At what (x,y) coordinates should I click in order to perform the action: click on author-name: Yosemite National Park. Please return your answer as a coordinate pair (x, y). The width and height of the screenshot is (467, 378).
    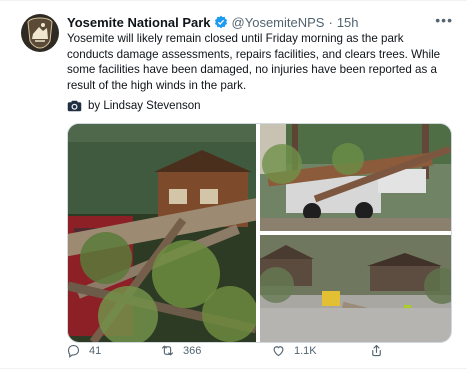
    Looking at the image, I should click on (139, 22).